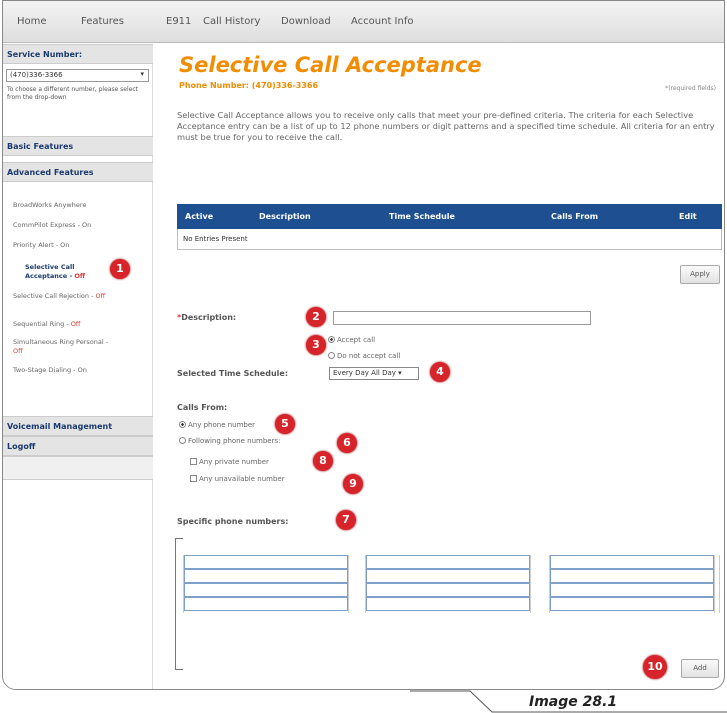 The image size is (727, 713). I want to click on time-schedule-select: Every Day All Day ▾, so click(374, 373).